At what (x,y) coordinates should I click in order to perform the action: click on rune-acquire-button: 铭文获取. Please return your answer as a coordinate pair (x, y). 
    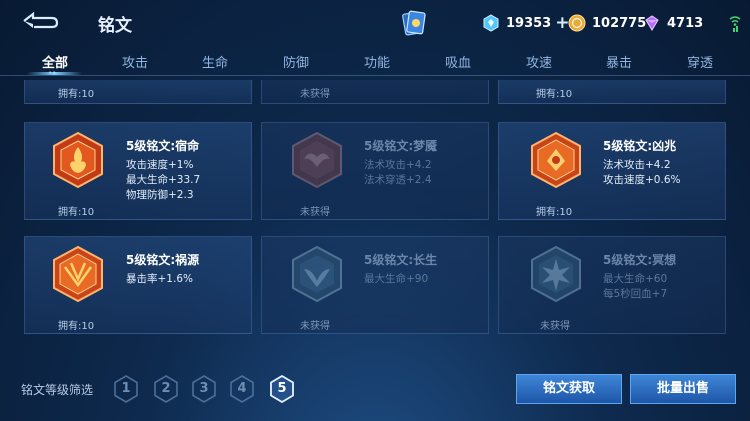
    Looking at the image, I should click on (569, 389).